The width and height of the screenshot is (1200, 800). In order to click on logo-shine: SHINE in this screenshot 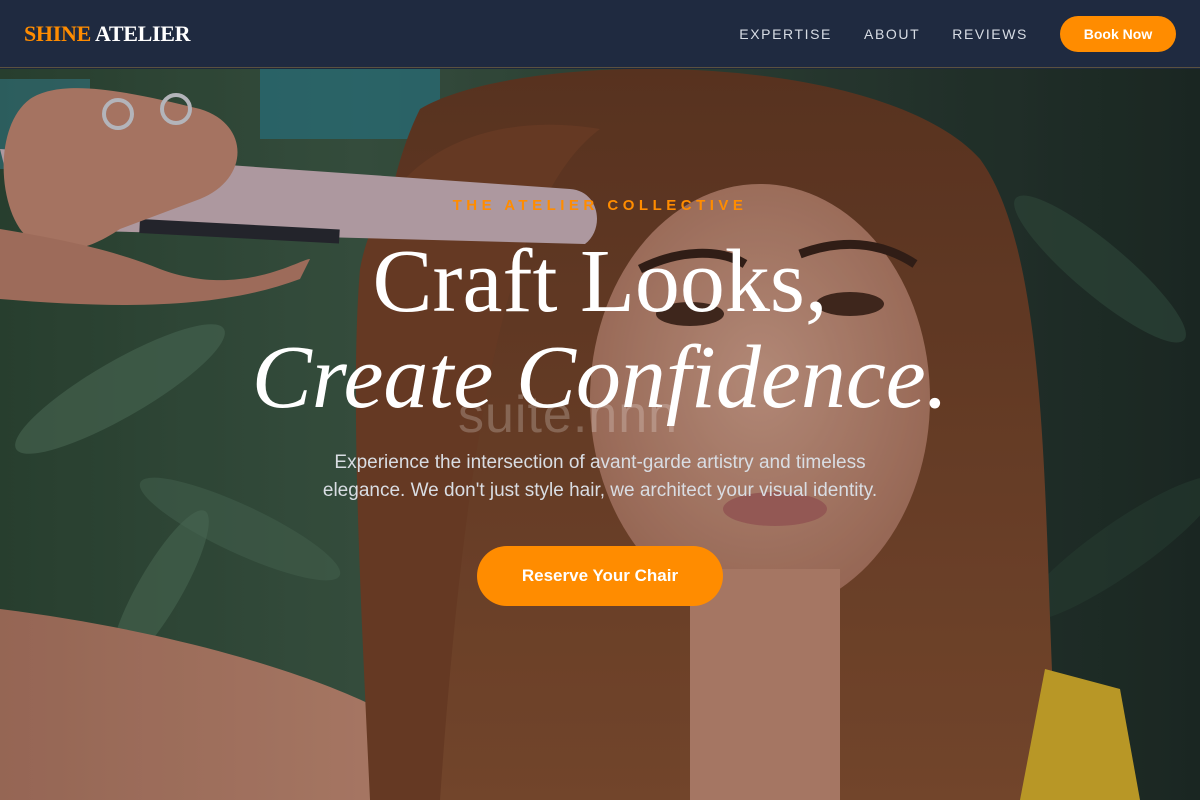, I will do `click(57, 33)`.